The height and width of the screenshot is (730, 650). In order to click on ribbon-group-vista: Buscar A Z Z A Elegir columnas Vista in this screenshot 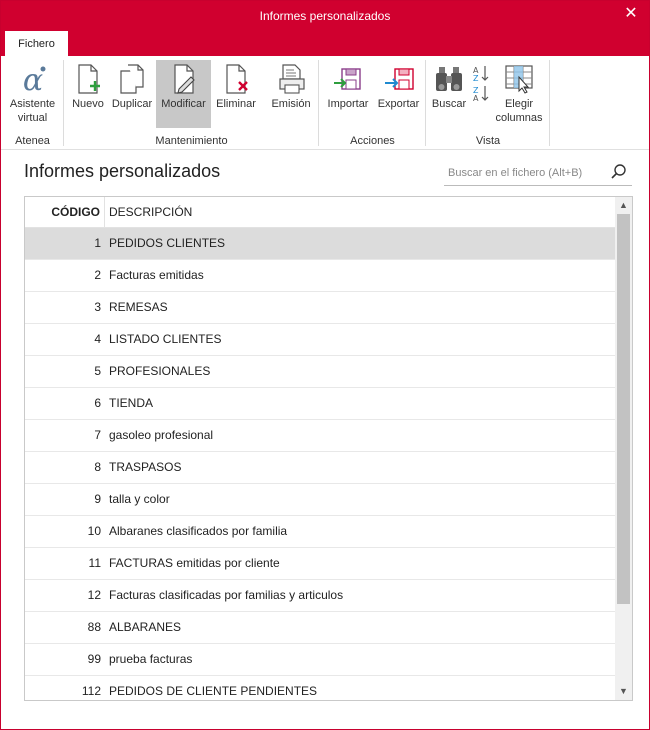, I will do `click(488, 103)`.